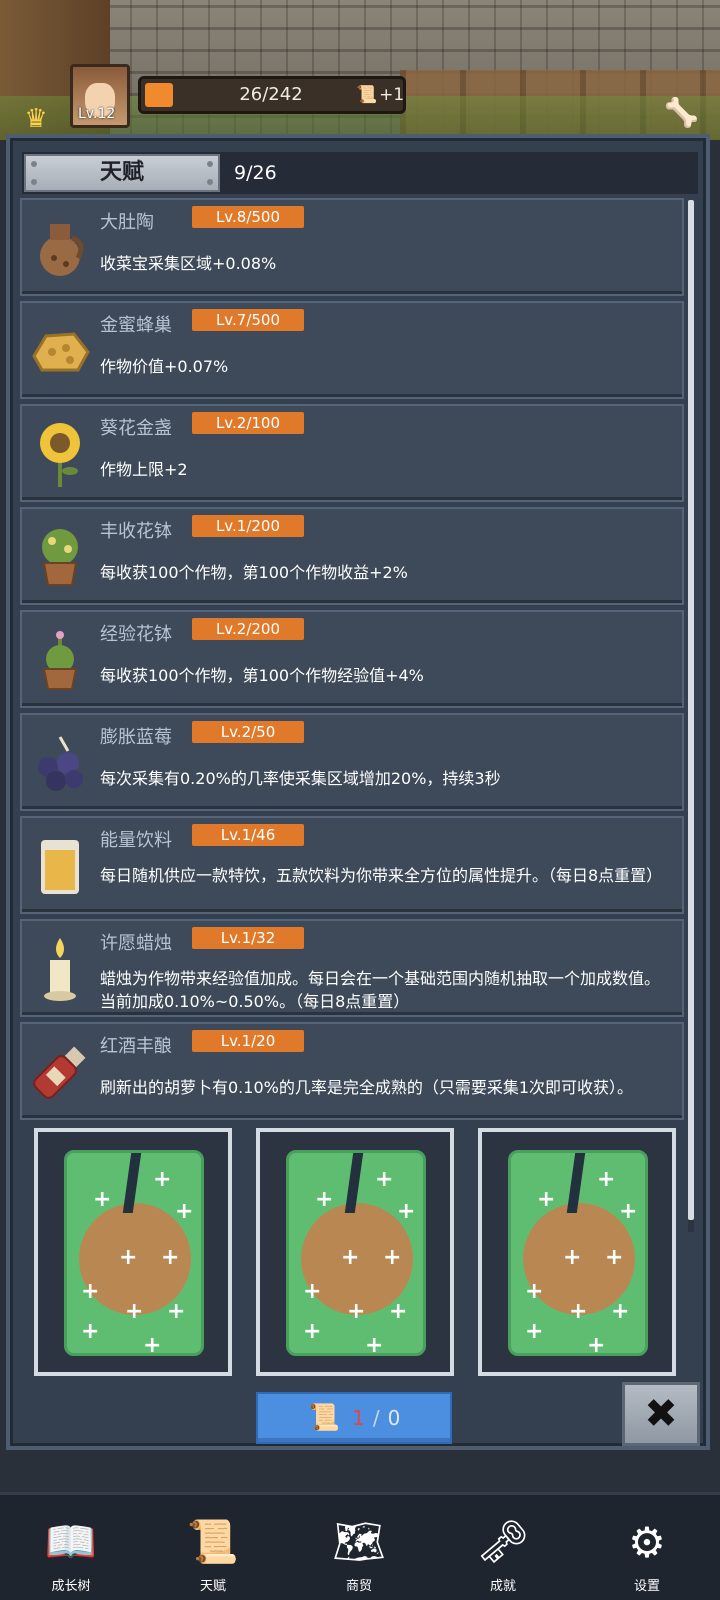  What do you see at coordinates (136, 428) in the screenshot?
I see `talent-name: 葵花金盏` at bounding box center [136, 428].